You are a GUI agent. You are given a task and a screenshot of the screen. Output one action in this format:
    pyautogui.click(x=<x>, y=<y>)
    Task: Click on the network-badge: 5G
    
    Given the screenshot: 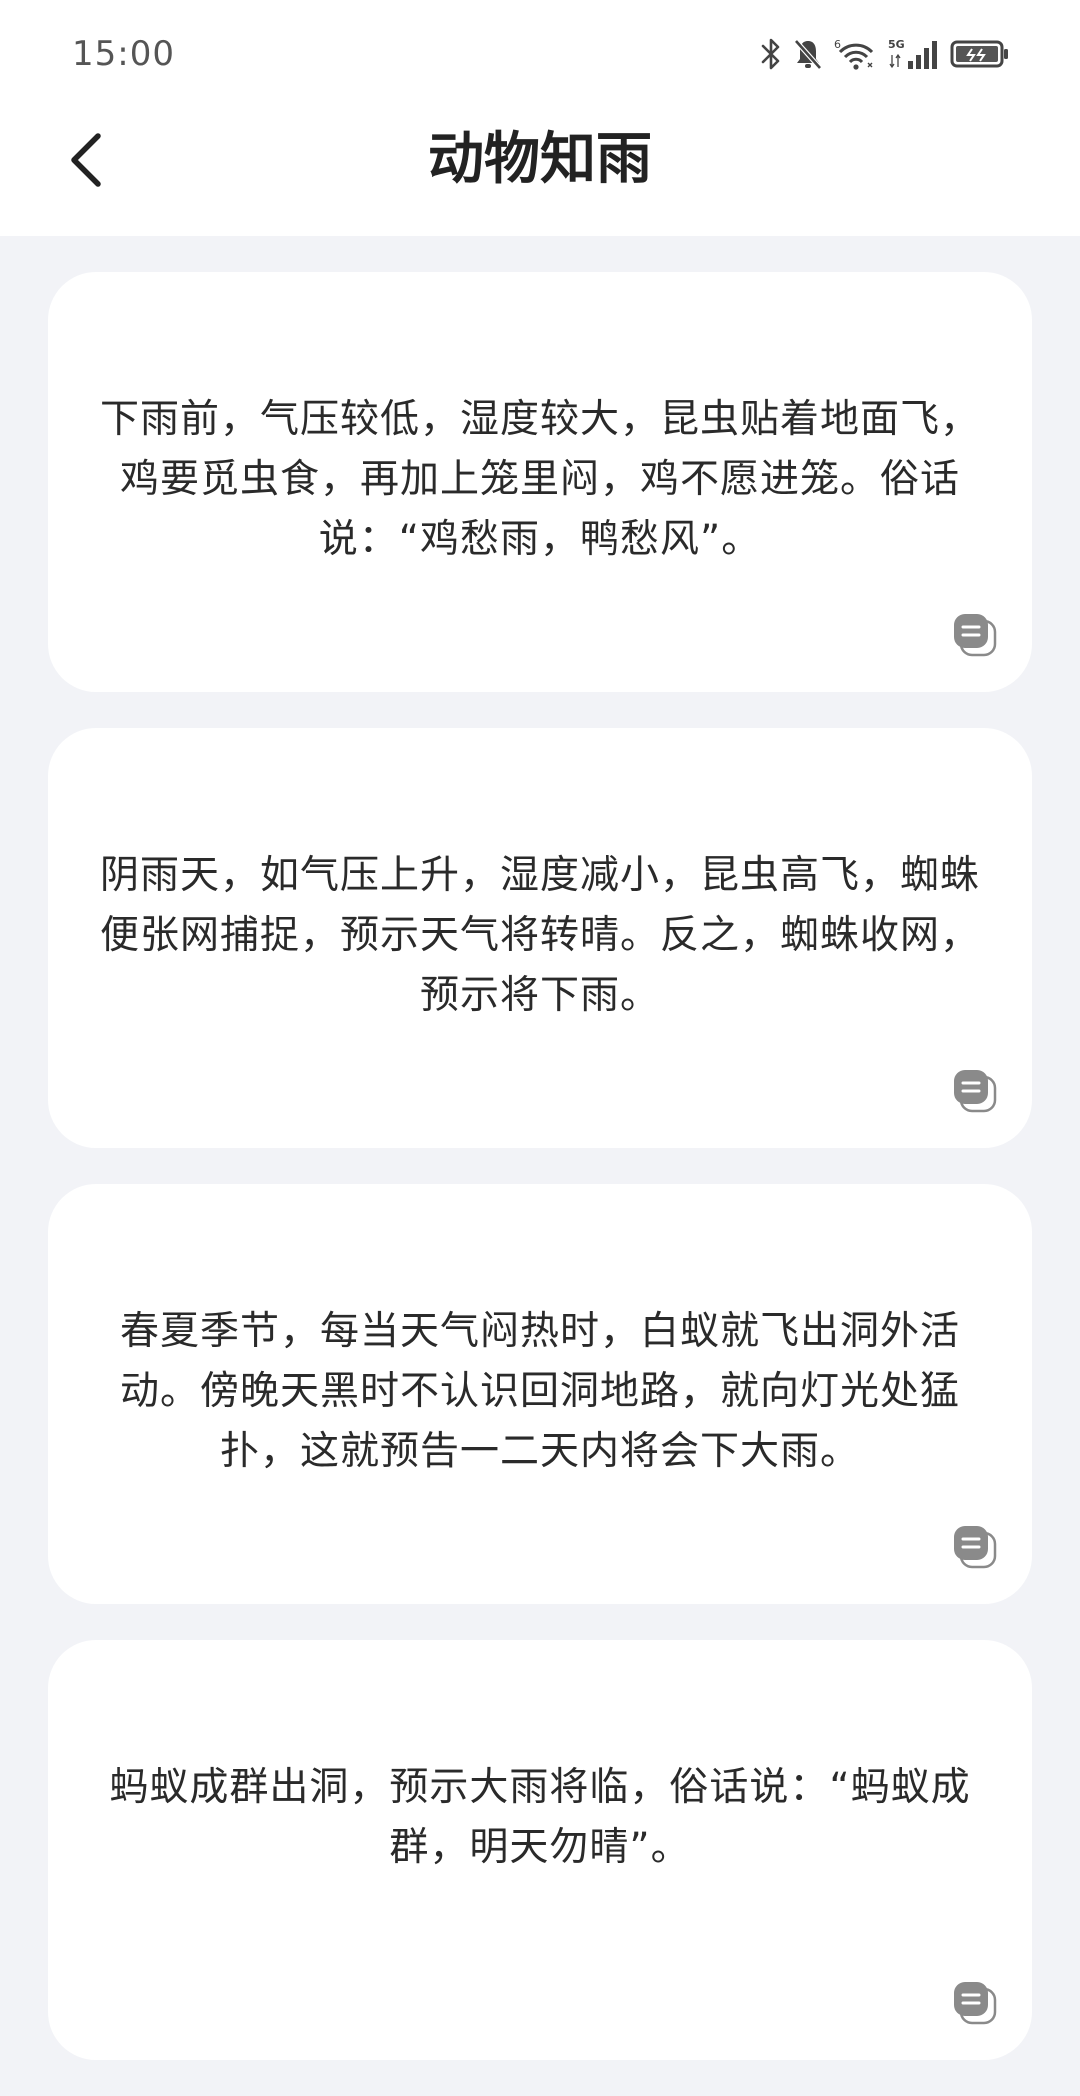 What is the action you would take?
    pyautogui.click(x=896, y=44)
    